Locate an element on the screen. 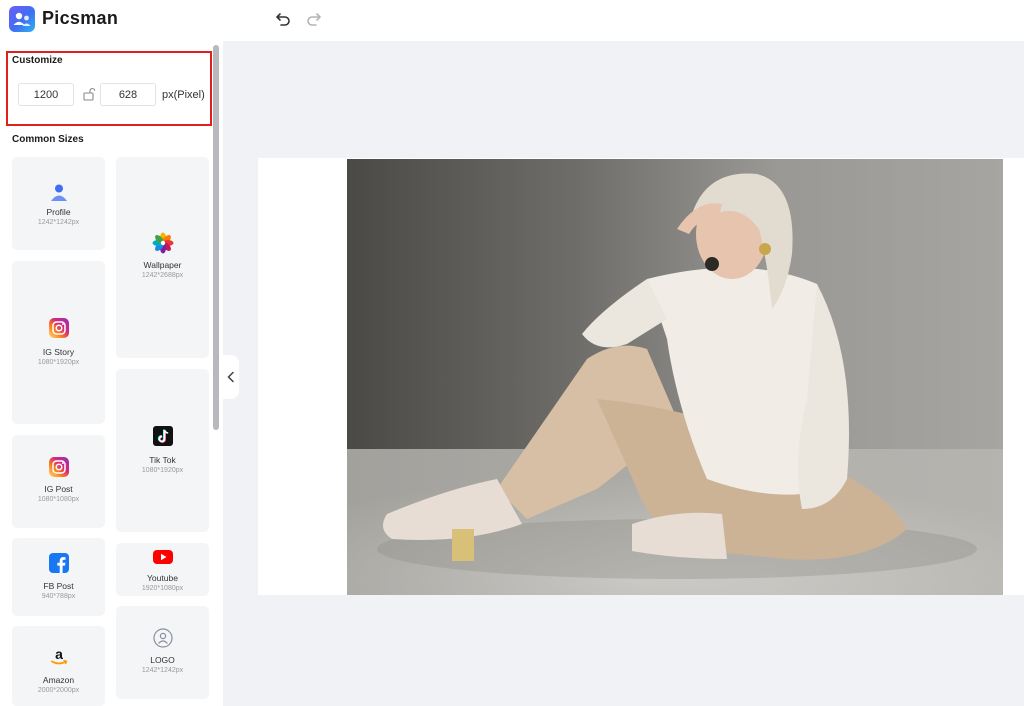 Image resolution: width=1024 pixels, height=706 pixels. size-card-label: Profile is located at coordinates (58, 212).